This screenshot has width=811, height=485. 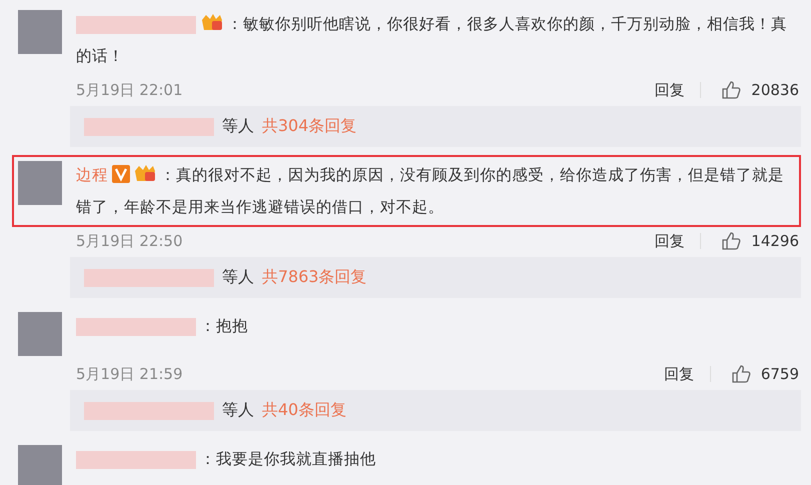 What do you see at coordinates (435, 326) in the screenshot?
I see `comment-text: ：抱抱` at bounding box center [435, 326].